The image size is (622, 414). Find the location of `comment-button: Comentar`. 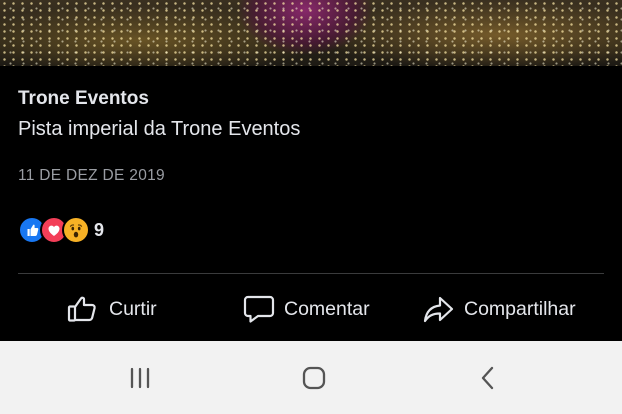

comment-button: Comentar is located at coordinates (306, 309).